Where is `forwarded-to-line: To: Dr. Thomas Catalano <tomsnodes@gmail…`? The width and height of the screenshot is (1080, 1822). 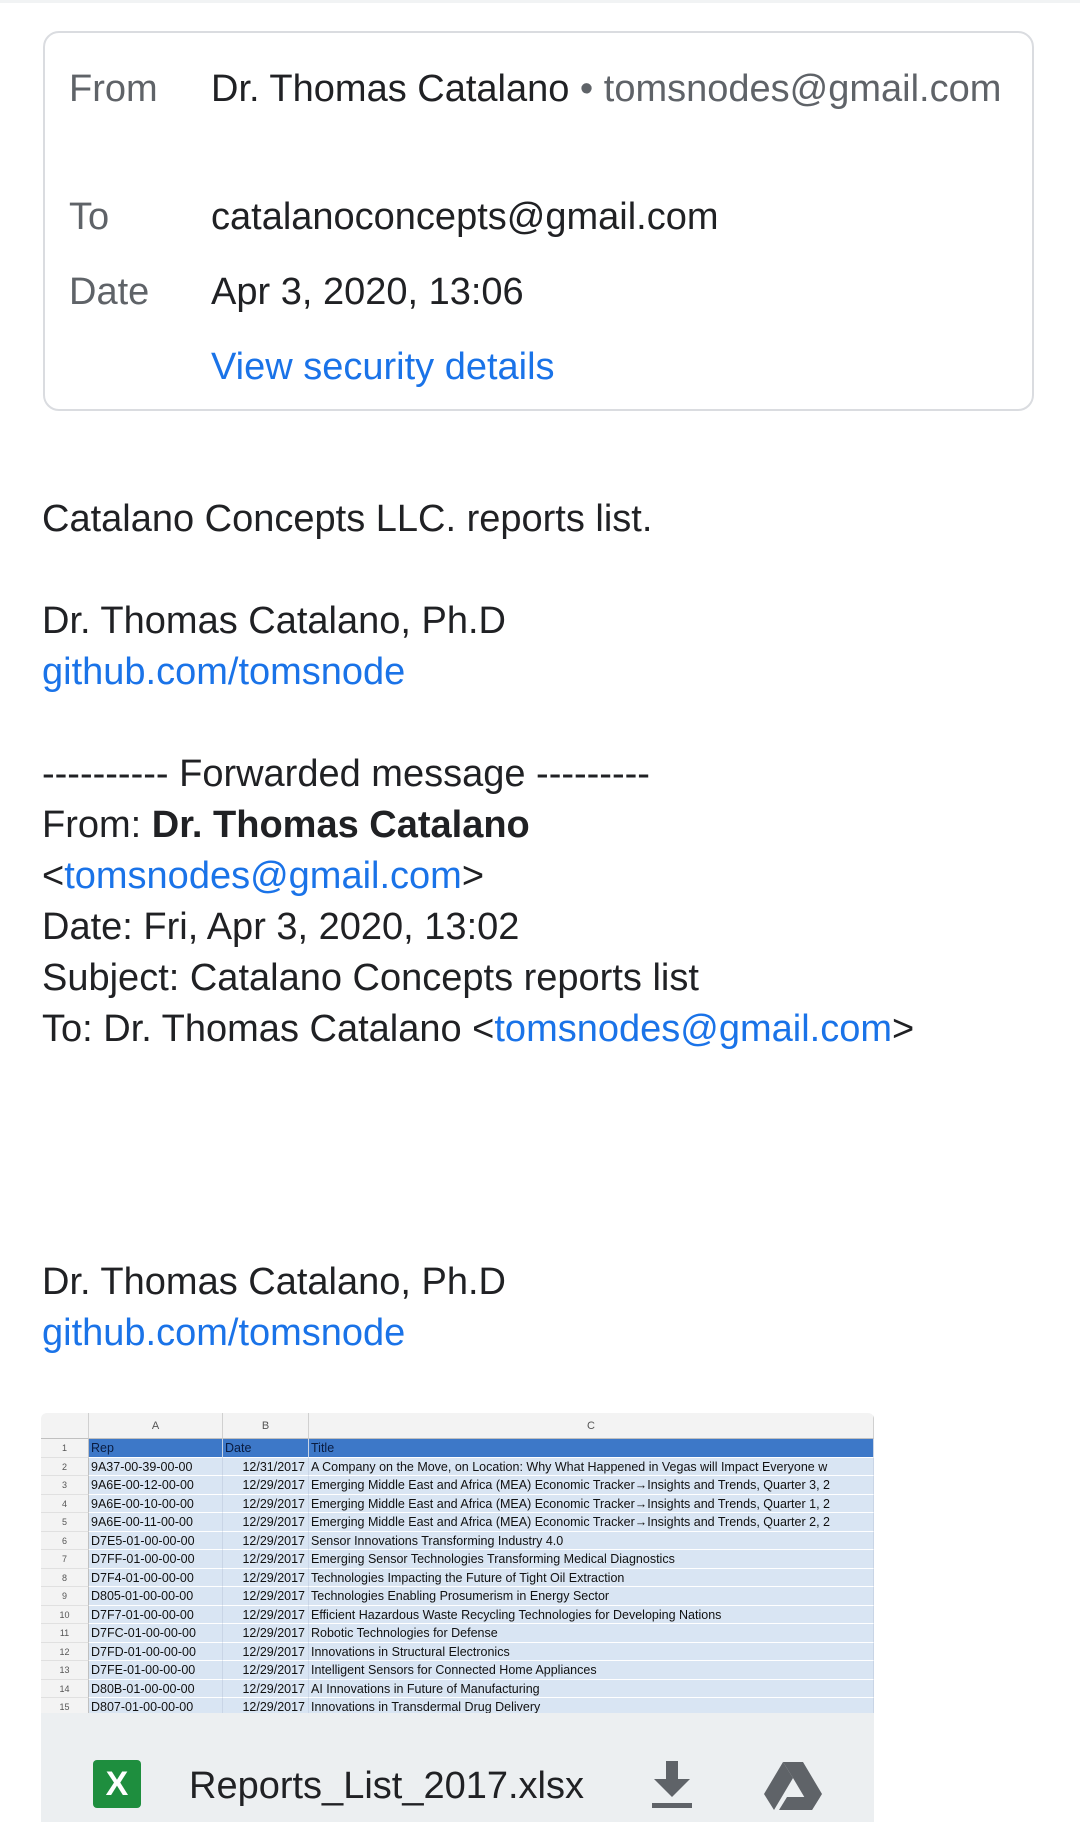
forwarded-to-line: To: Dr. Thomas Catalano <tomsnodes@gmail… is located at coordinates (547, 1029).